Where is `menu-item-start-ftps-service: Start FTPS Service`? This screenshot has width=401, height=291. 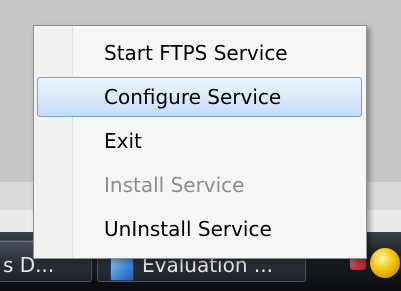 menu-item-start-ftps-service: Start FTPS Service is located at coordinates (200, 54).